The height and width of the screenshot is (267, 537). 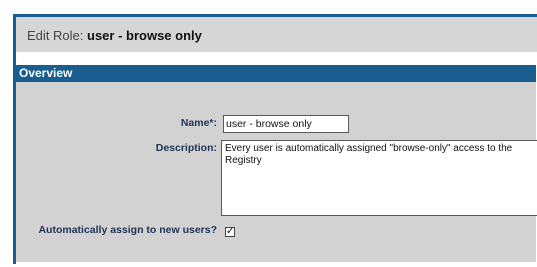 I want to click on auto-assign-label: Automatically assign to new users?, so click(x=127, y=230).